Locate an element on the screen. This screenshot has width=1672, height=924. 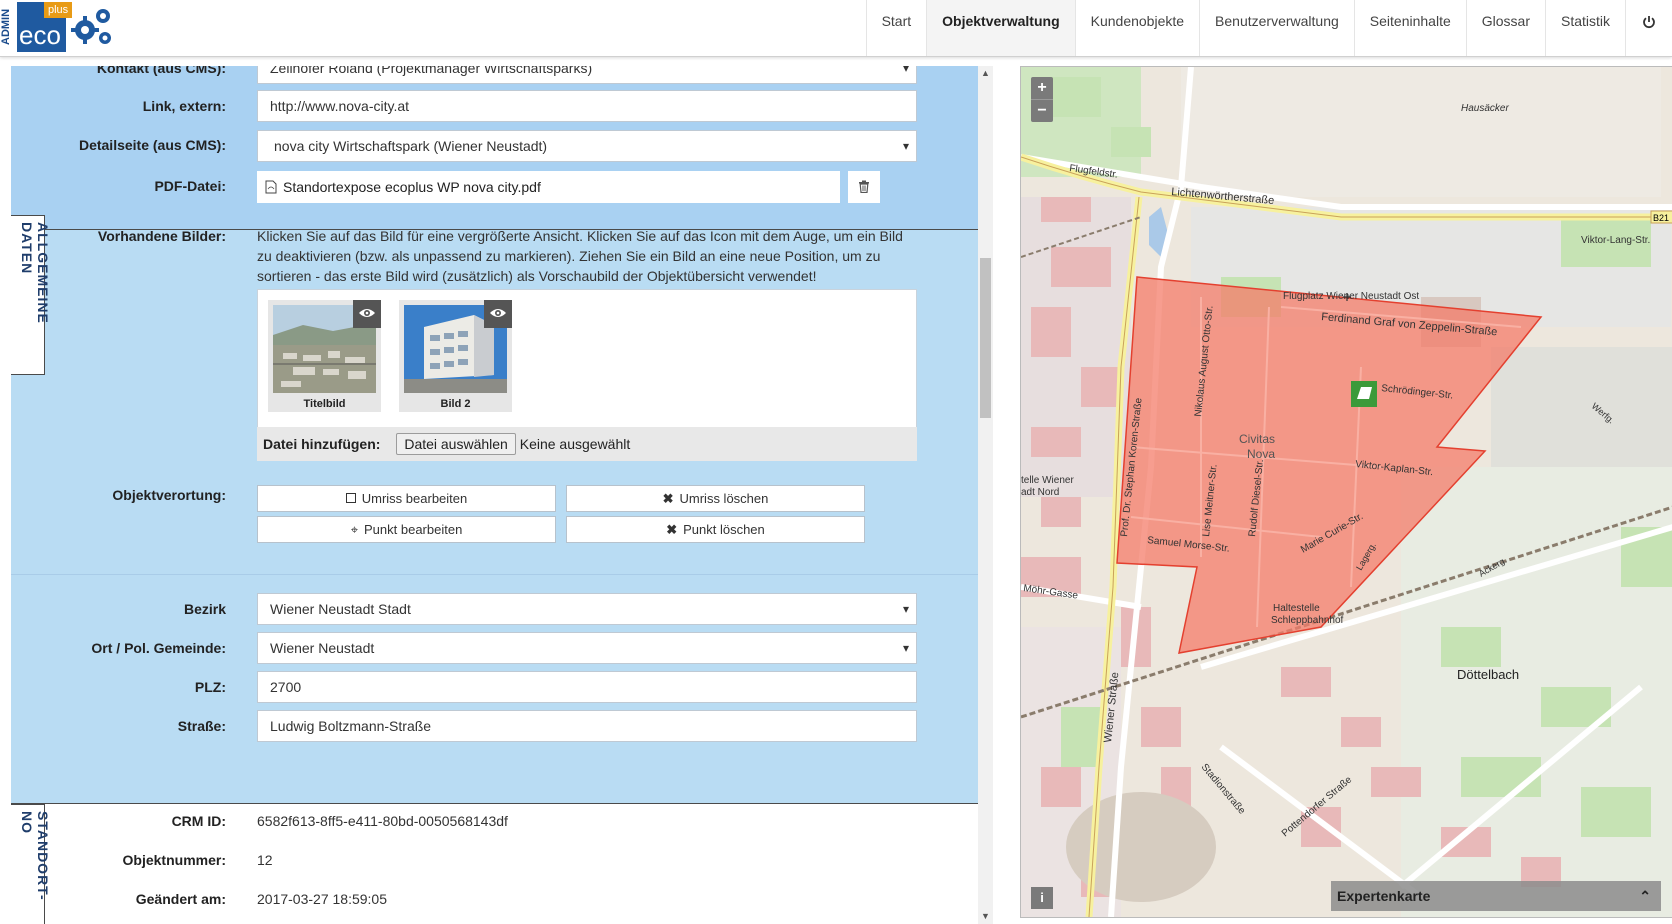
ecoplus-admin-logo: ADMIN eco plus is located at coordinates (65, 28).